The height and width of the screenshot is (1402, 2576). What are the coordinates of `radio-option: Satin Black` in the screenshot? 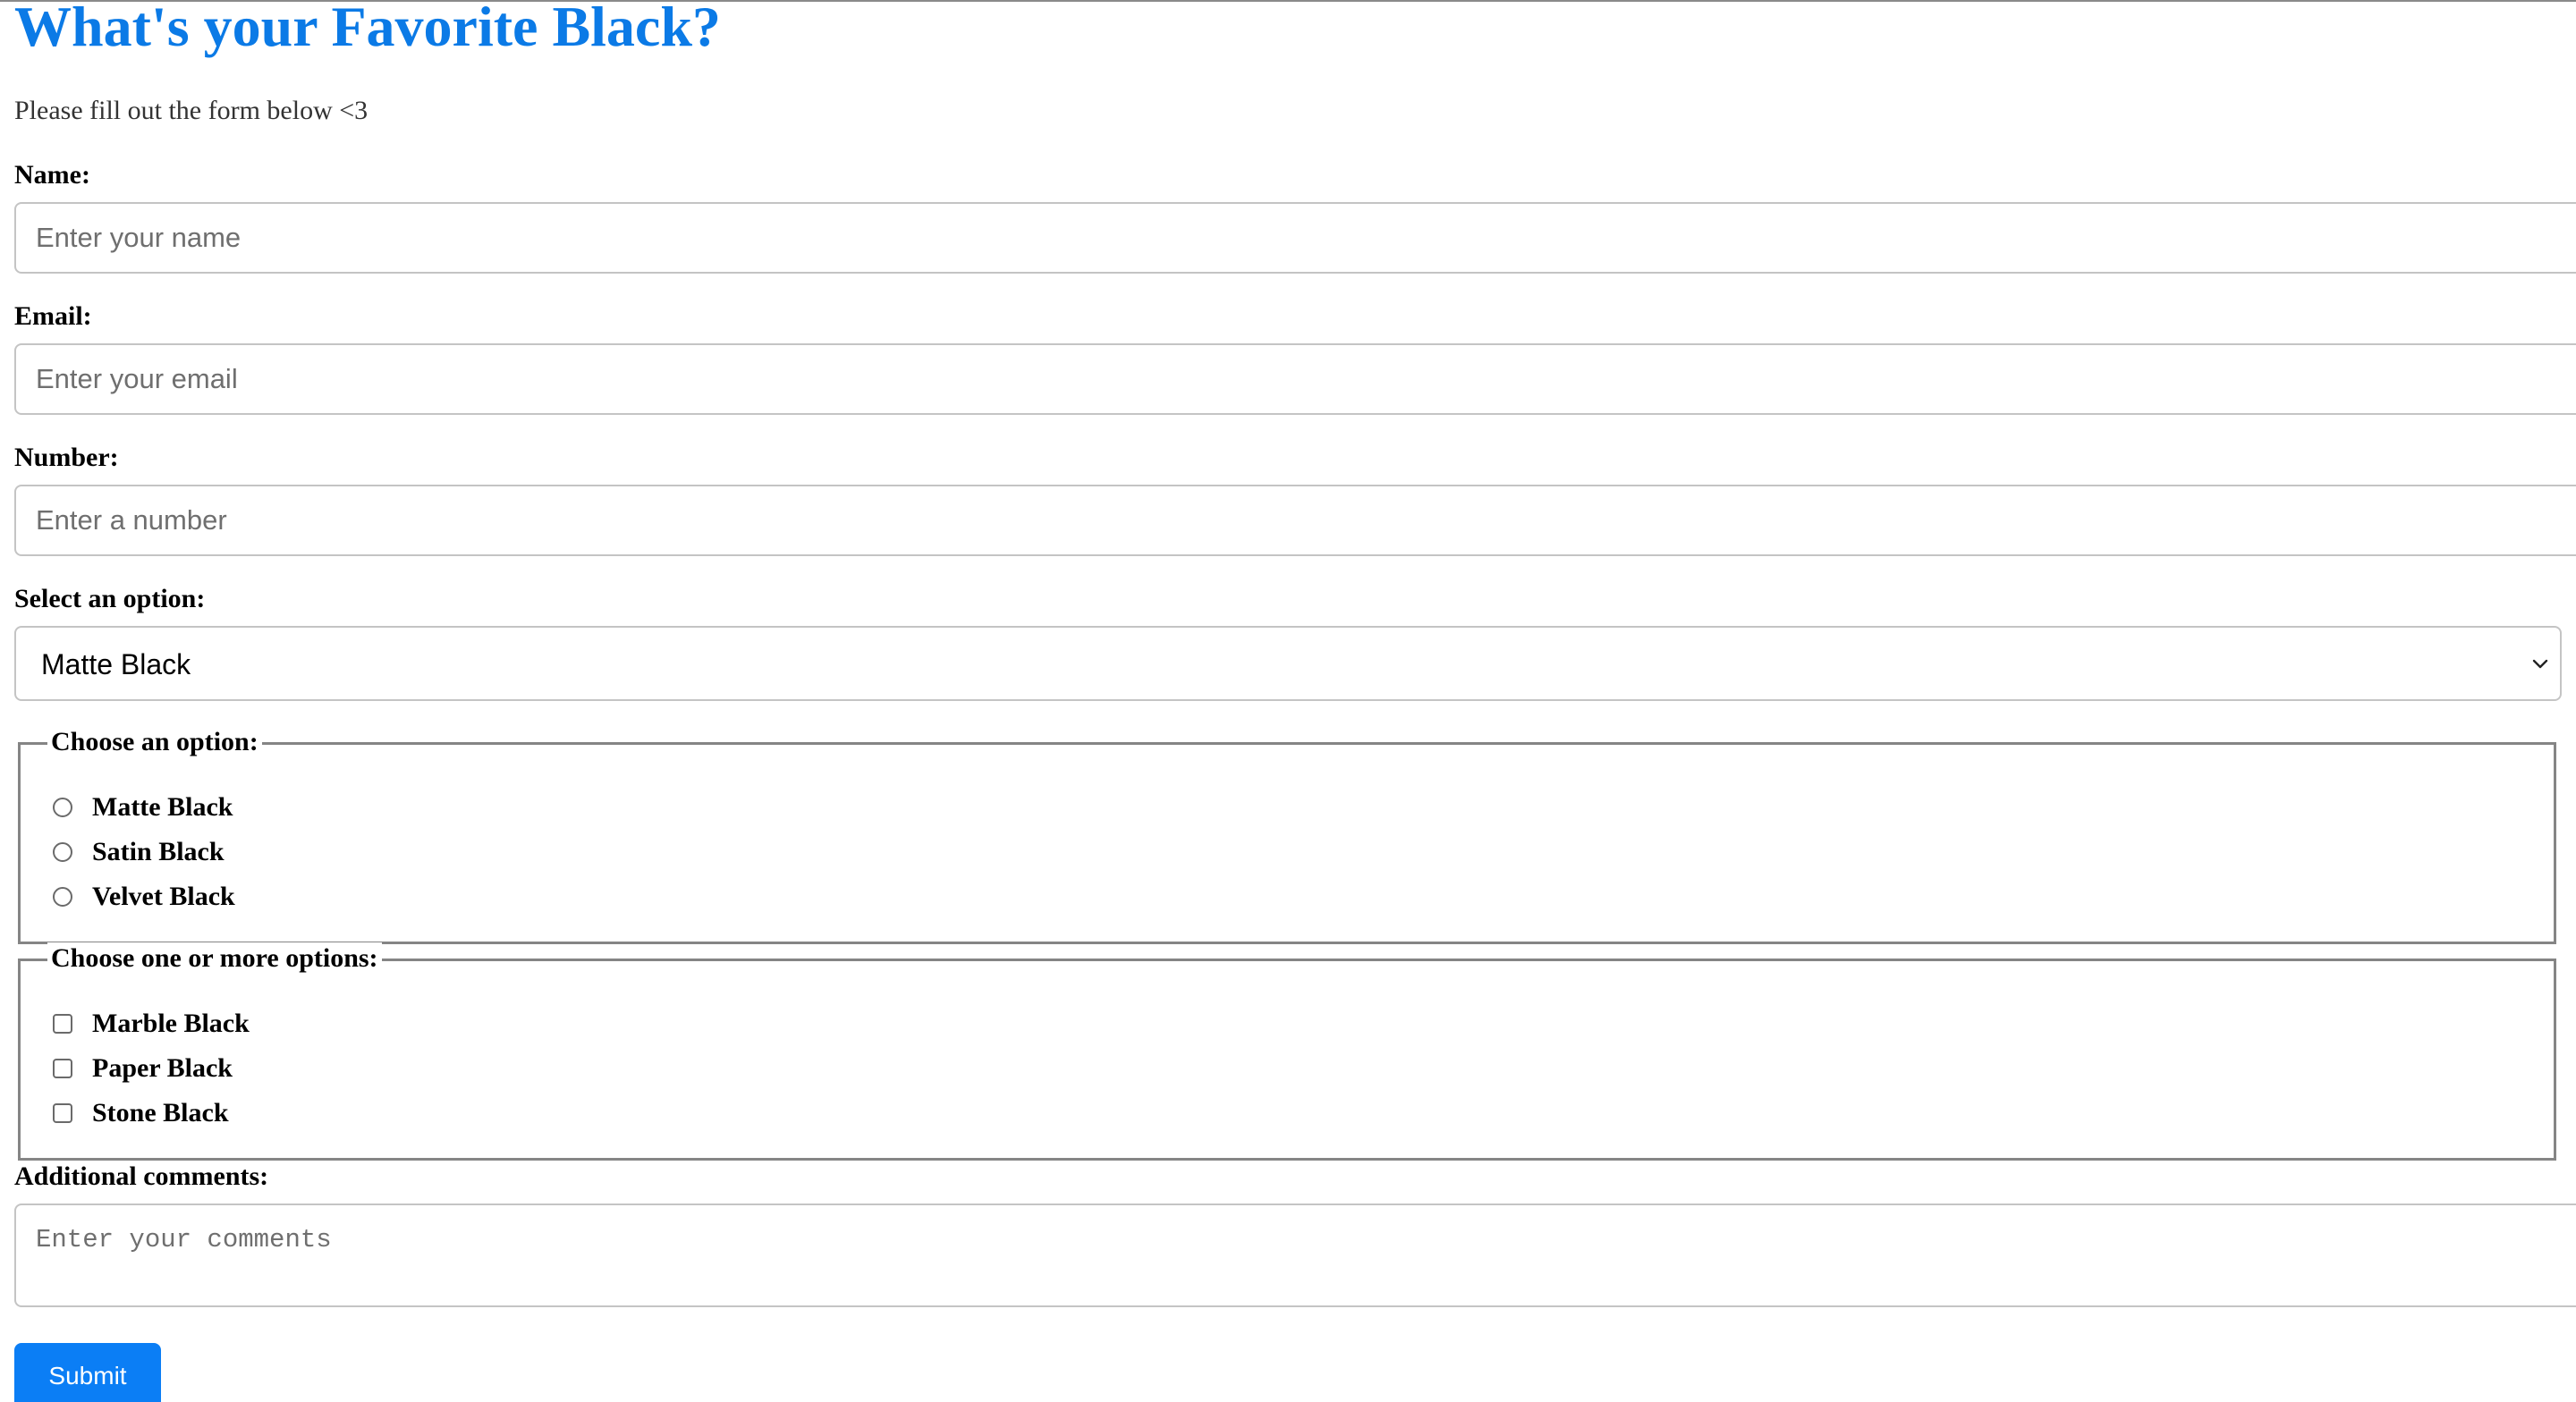 It's located at (139, 852).